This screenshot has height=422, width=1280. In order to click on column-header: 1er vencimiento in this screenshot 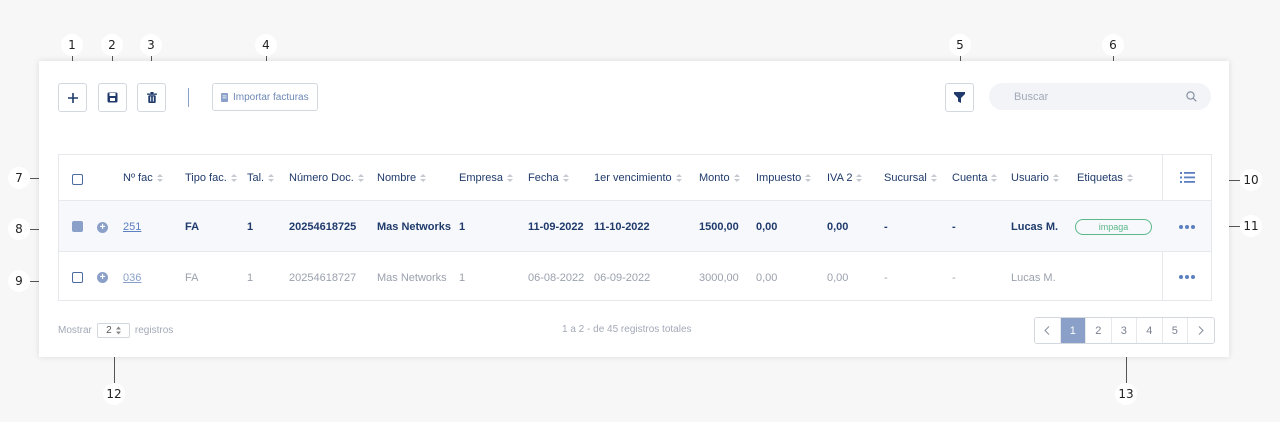, I will do `click(638, 178)`.